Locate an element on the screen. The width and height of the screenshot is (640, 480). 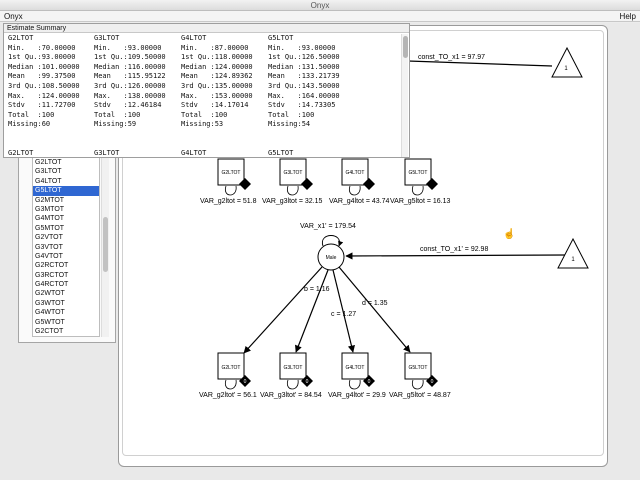
variable-list-item: G5LTOT is located at coordinates (66, 191).